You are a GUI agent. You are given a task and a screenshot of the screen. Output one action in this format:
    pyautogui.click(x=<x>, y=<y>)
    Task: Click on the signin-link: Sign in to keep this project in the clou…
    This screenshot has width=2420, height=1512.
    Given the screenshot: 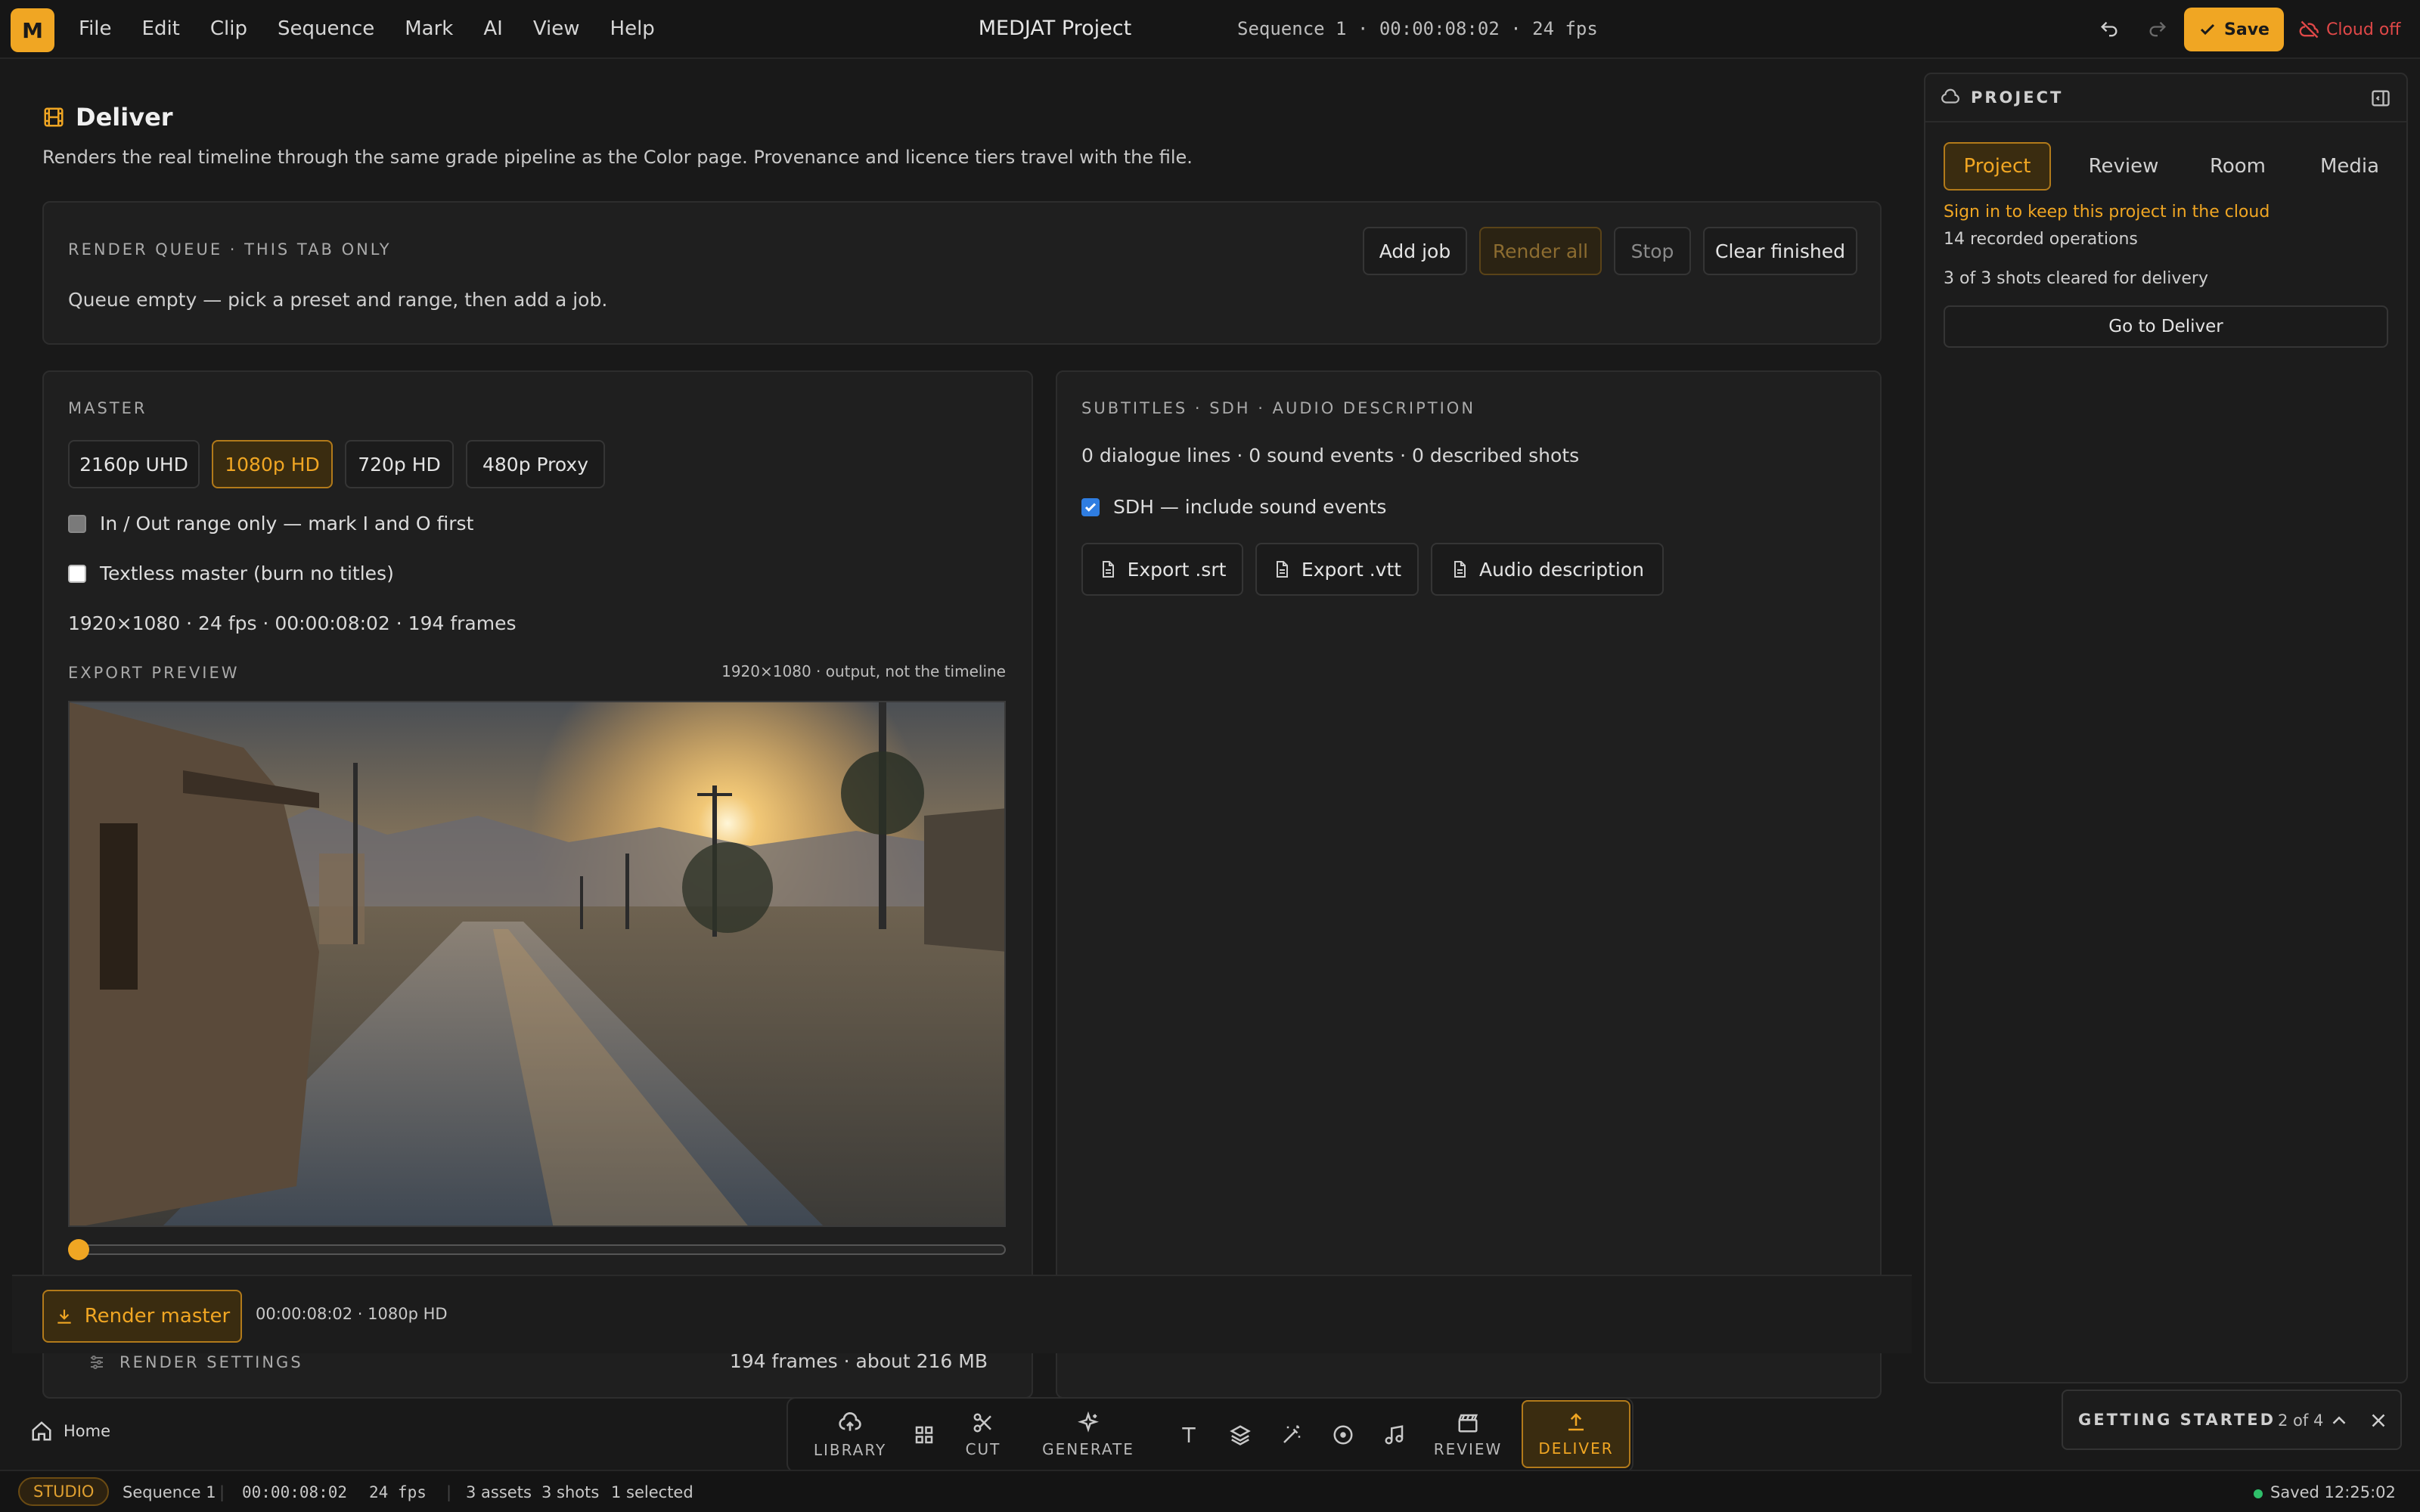 What is the action you would take?
    pyautogui.click(x=2107, y=213)
    